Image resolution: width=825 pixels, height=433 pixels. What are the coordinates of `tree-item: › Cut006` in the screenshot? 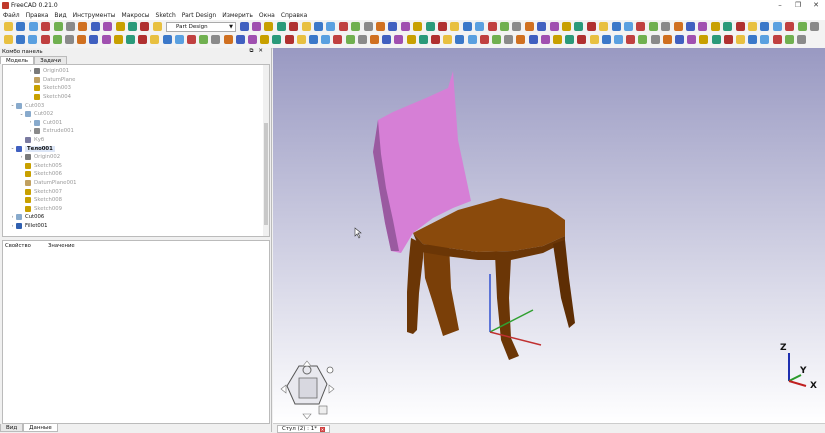 It's located at (26, 217).